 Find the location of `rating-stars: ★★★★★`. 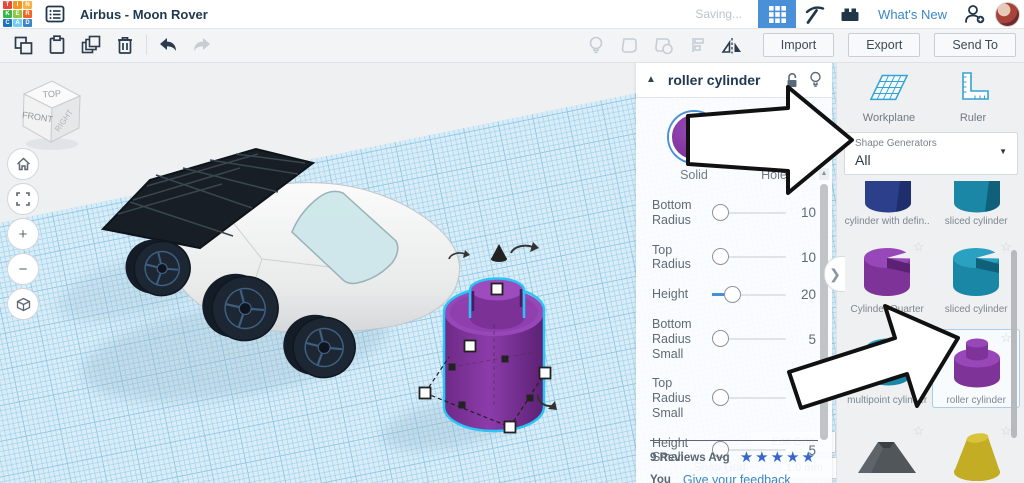

rating-stars: ★★★★★ is located at coordinates (778, 457).